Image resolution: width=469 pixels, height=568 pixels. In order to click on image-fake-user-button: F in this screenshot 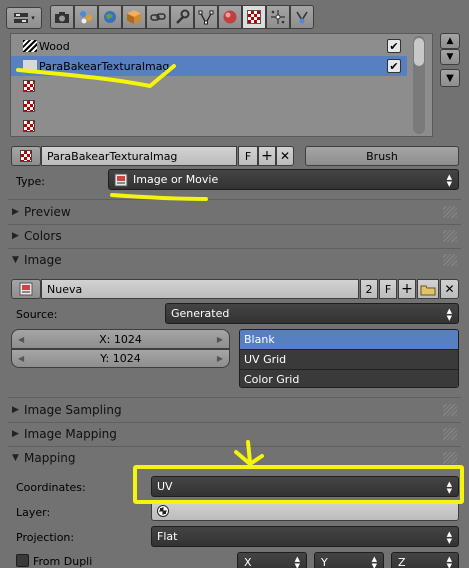, I will do `click(388, 289)`.